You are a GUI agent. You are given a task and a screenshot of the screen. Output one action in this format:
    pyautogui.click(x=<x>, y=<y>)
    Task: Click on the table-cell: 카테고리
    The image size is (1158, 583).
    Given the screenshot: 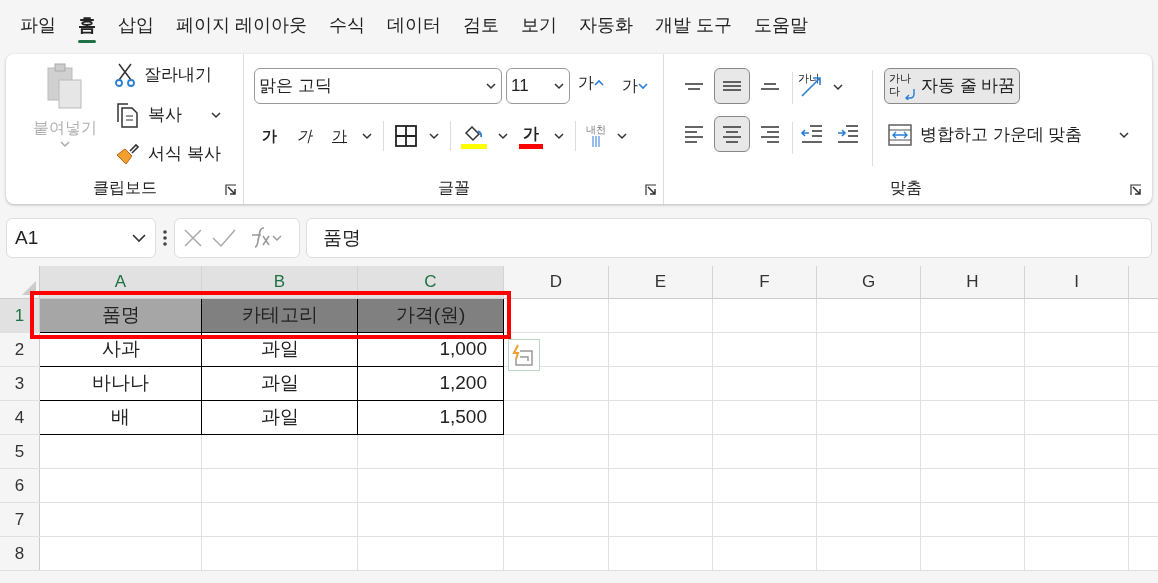 What is the action you would take?
    pyautogui.click(x=280, y=316)
    